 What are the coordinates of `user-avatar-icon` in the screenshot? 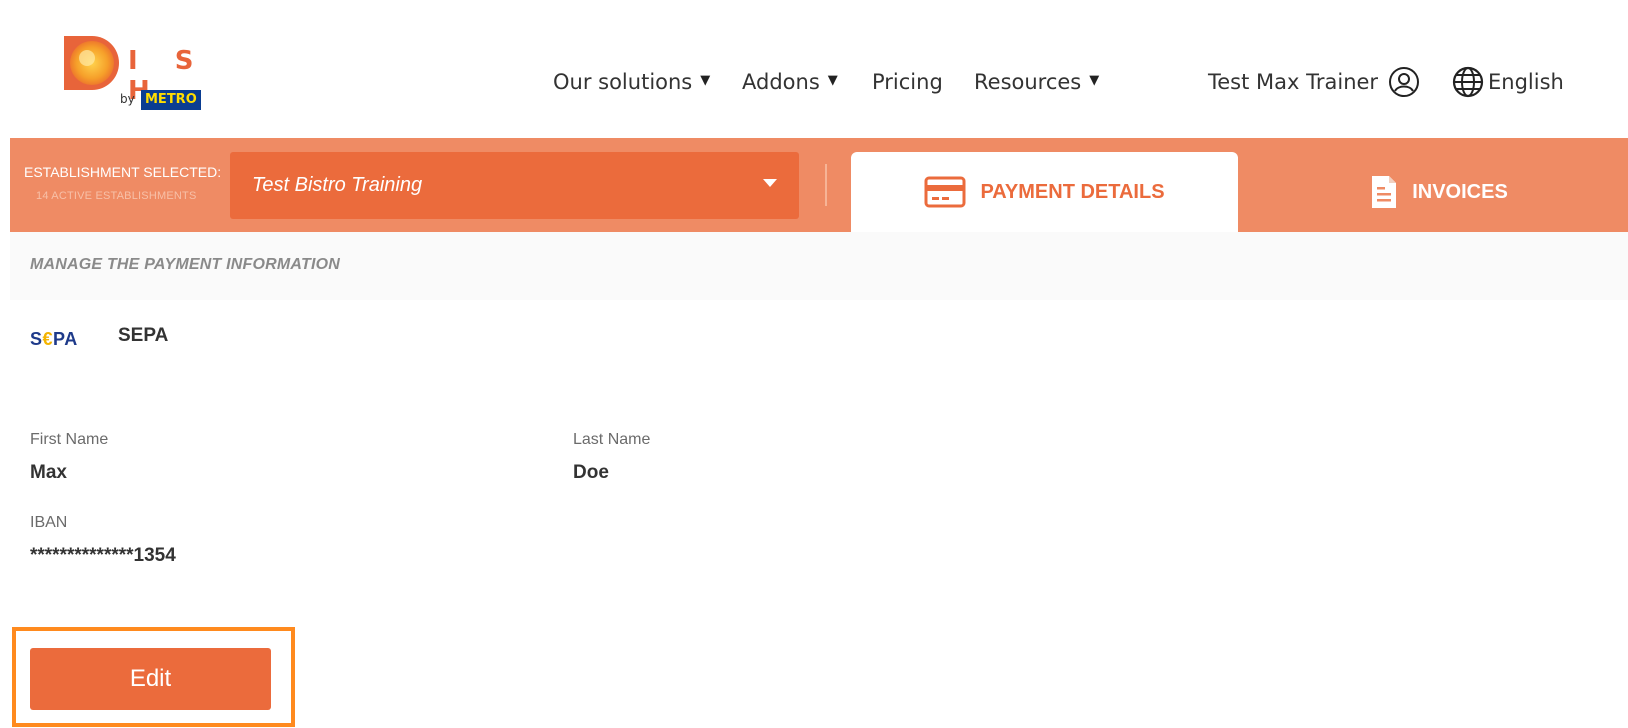 It's located at (1404, 82).